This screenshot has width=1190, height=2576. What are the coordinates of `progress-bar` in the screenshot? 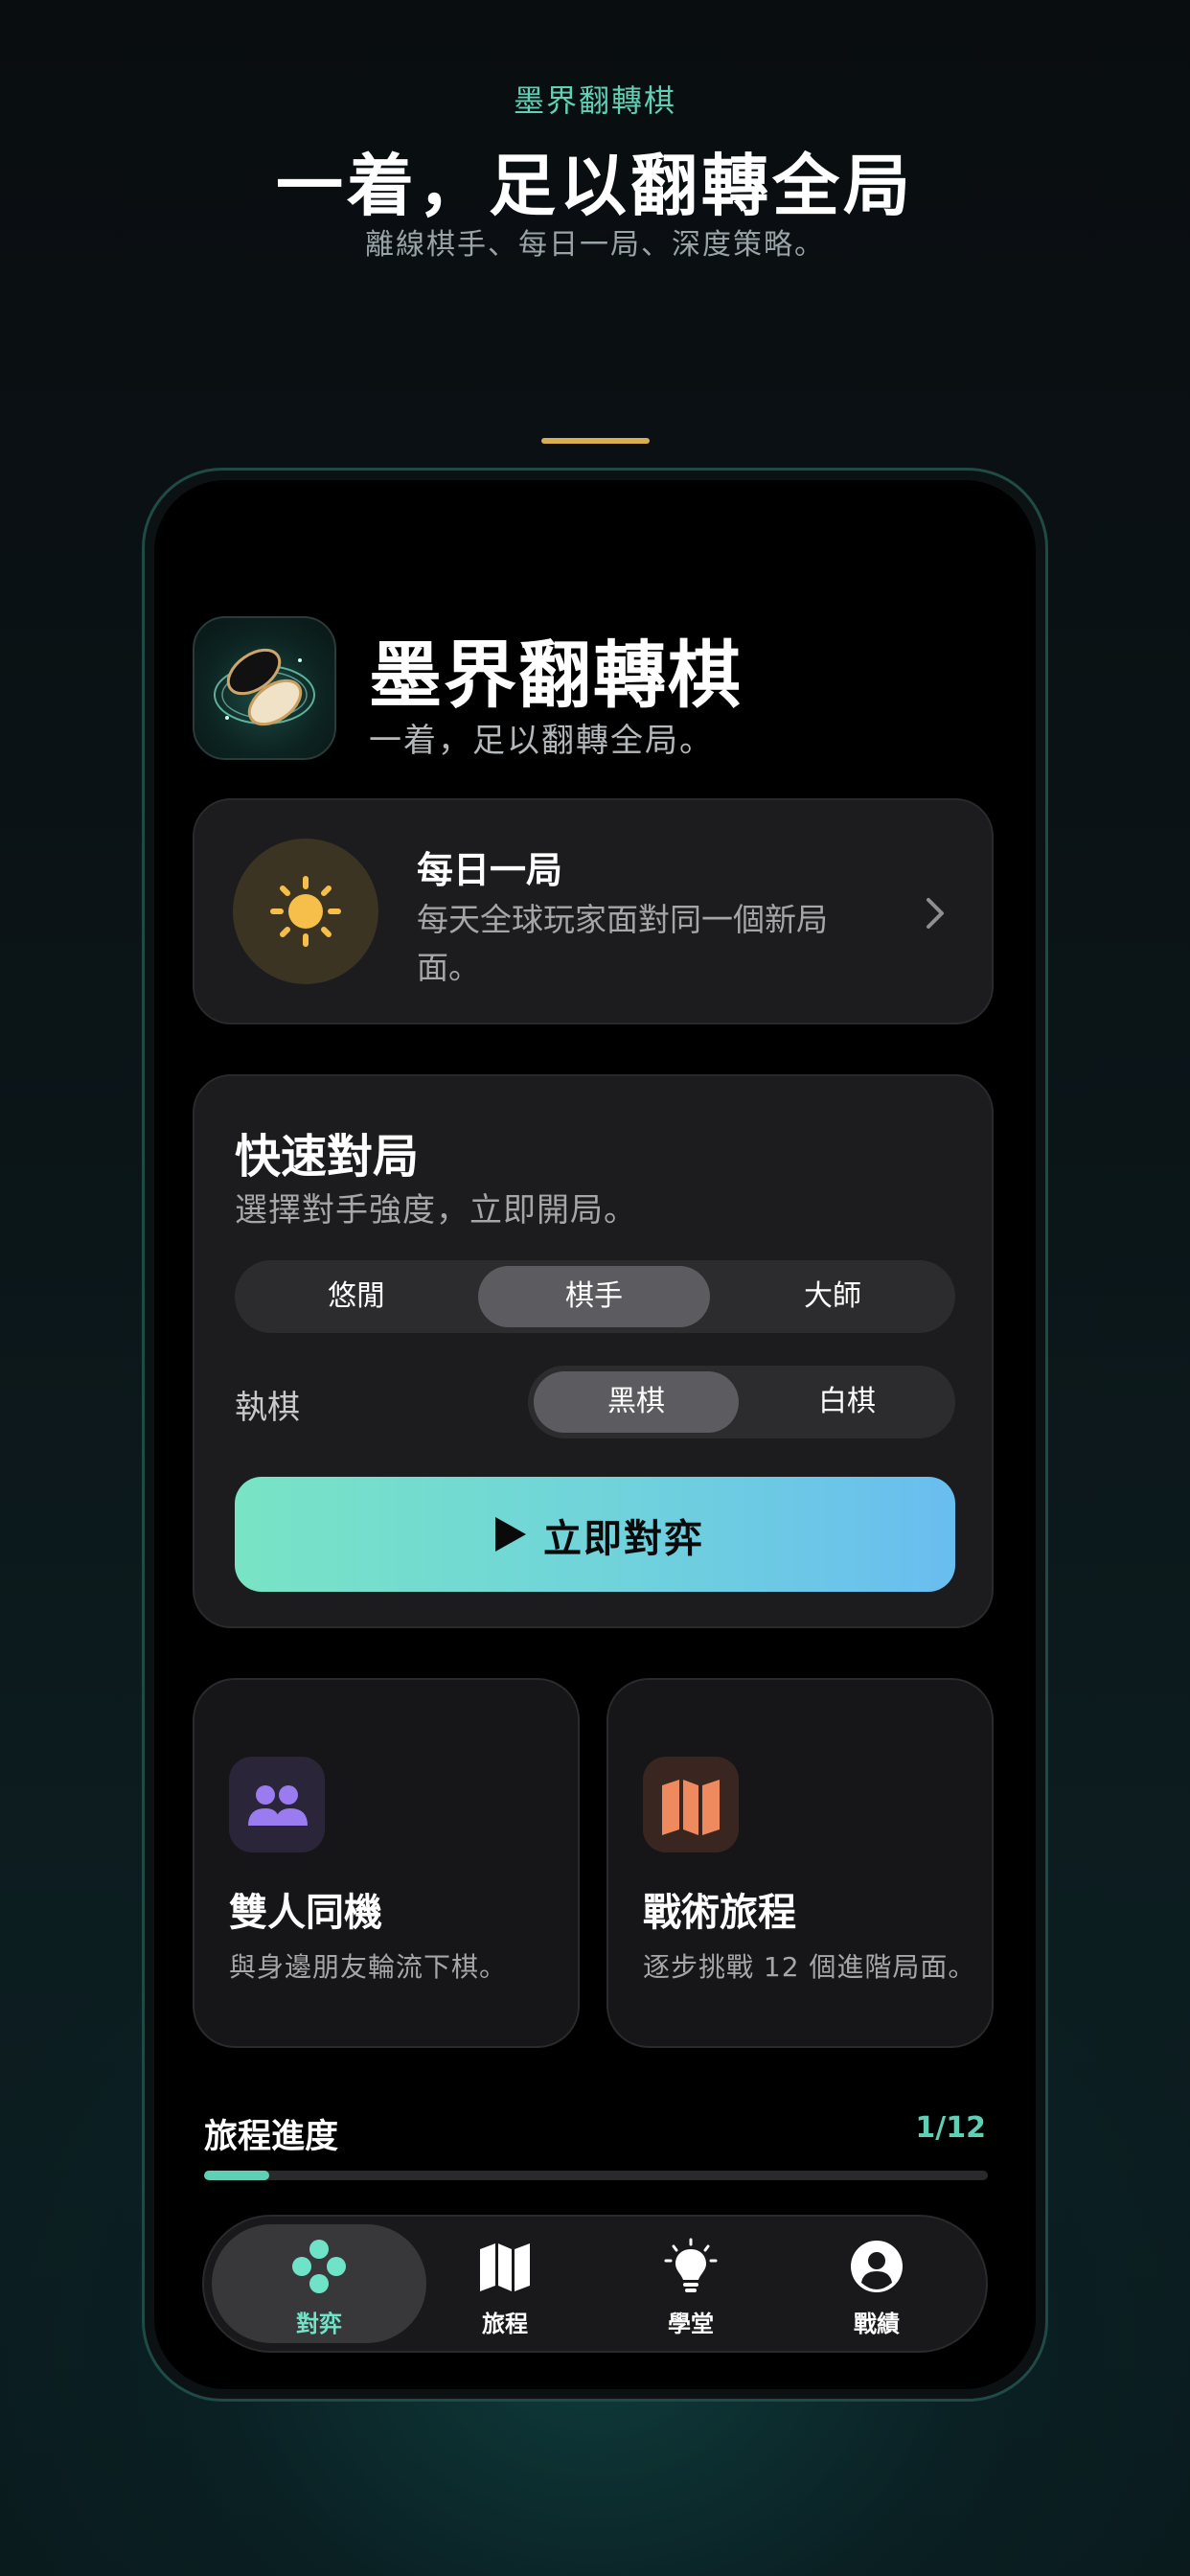 It's located at (596, 2175).